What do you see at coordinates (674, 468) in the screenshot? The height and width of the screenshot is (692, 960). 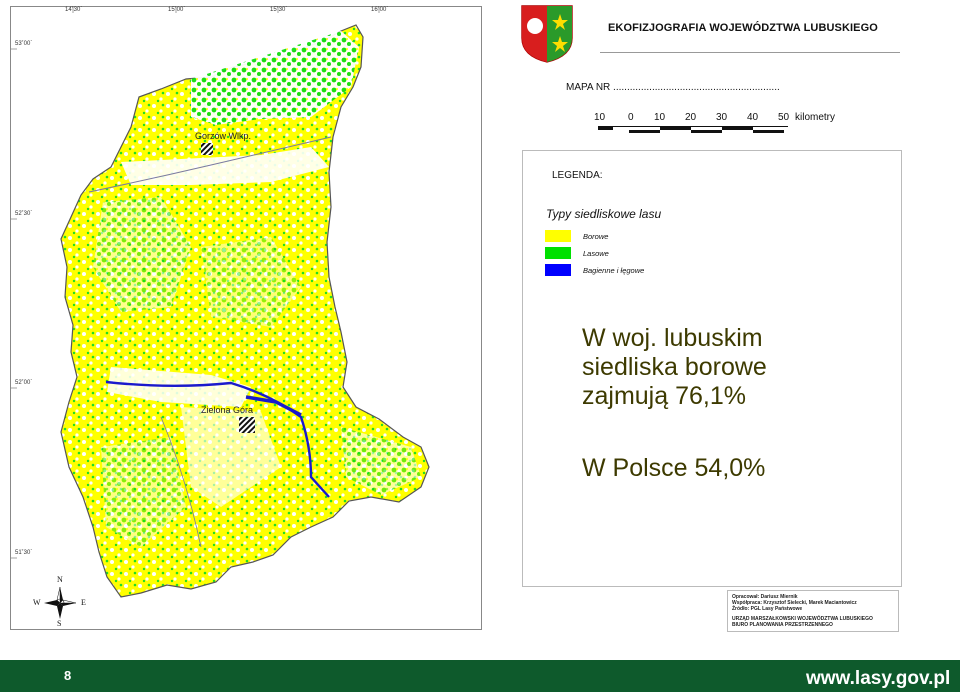 I see `poland-statement: W Polsce 54,0%` at bounding box center [674, 468].